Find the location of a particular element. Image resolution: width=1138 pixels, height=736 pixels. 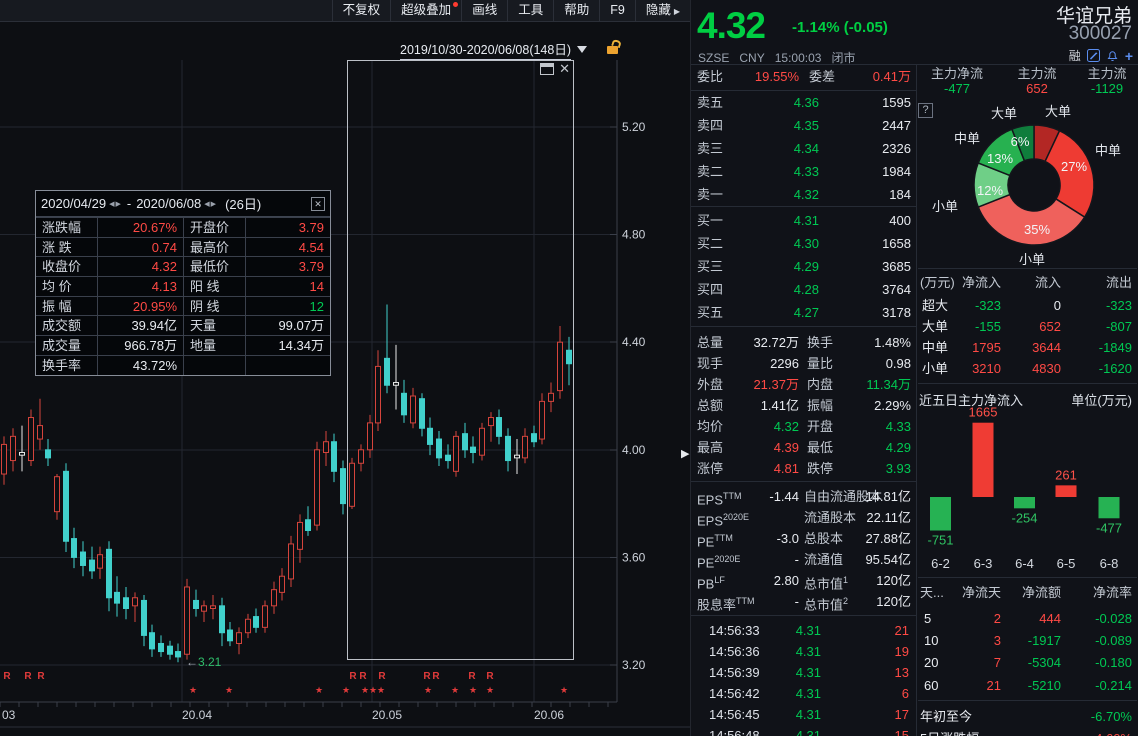

fundamental-row: PETTM -3.0 总股本 27.88亿 is located at coordinates (803, 538).